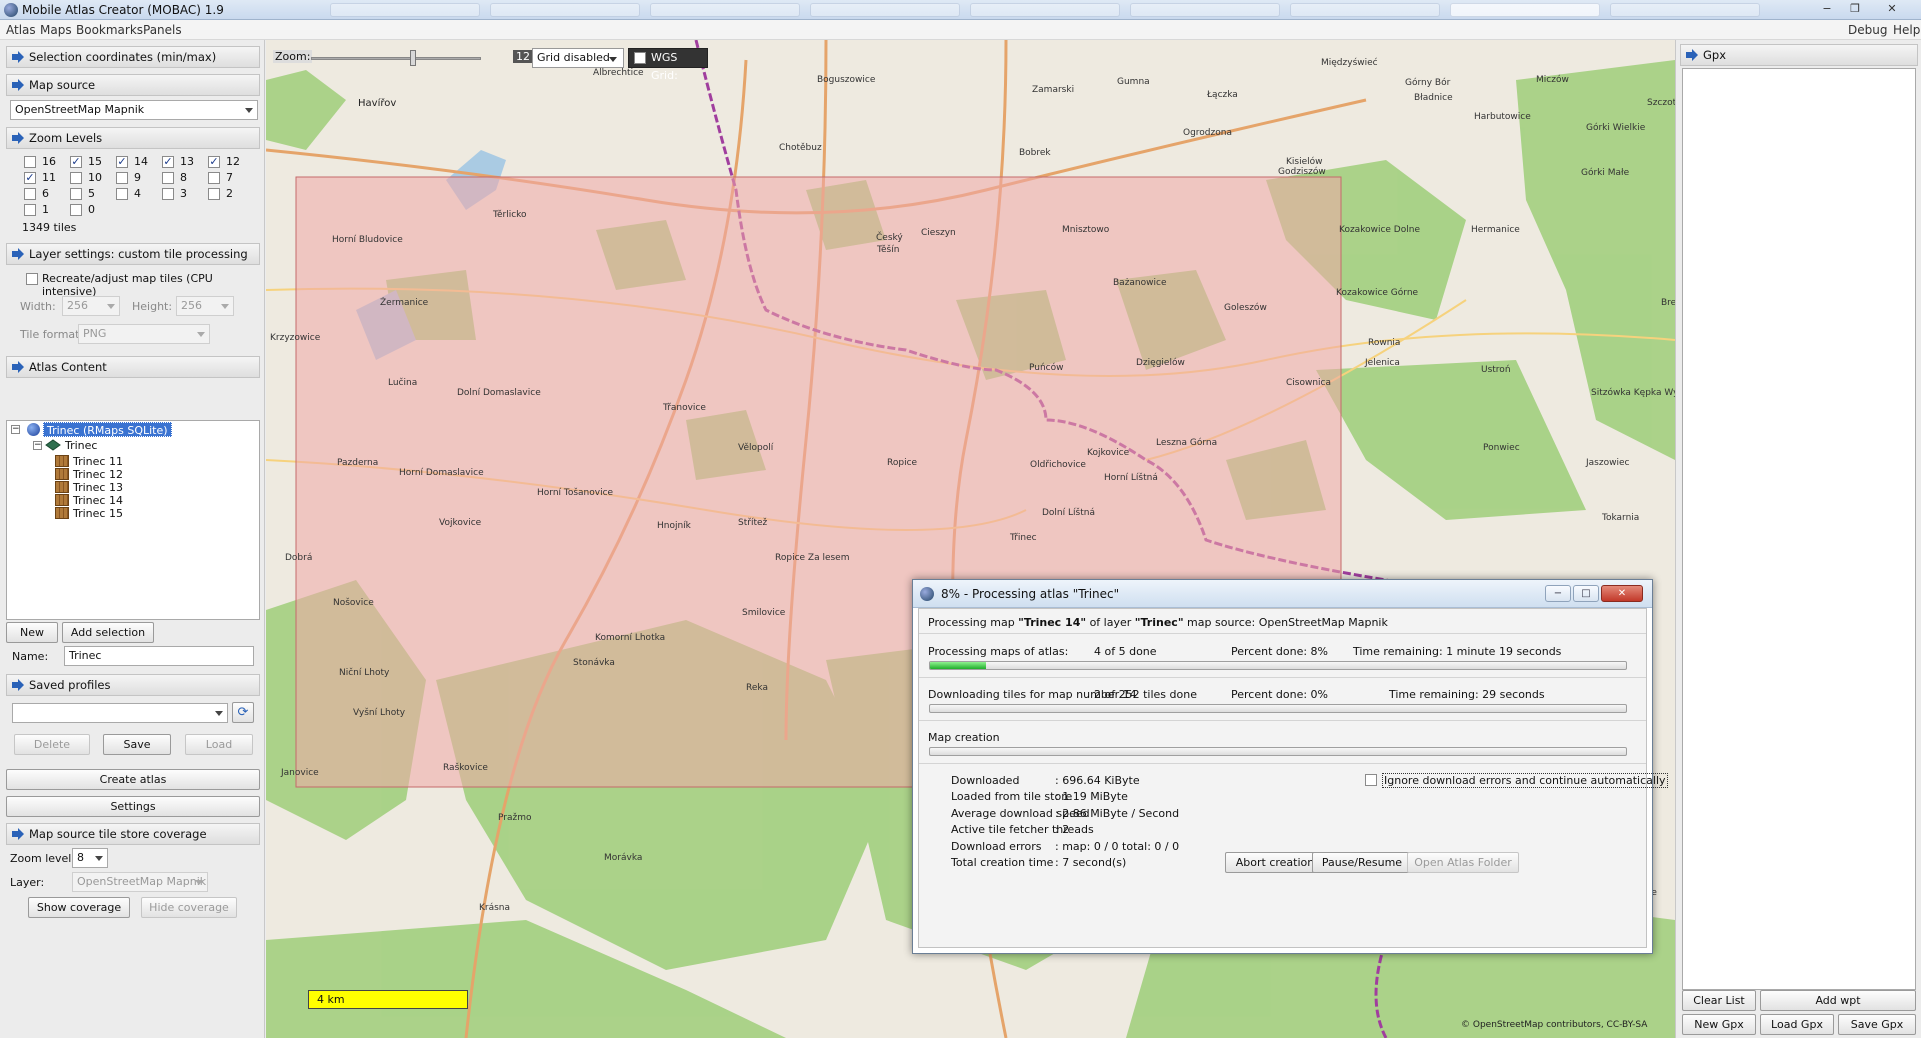  What do you see at coordinates (91, 306) in the screenshot?
I see `width-select: 256` at bounding box center [91, 306].